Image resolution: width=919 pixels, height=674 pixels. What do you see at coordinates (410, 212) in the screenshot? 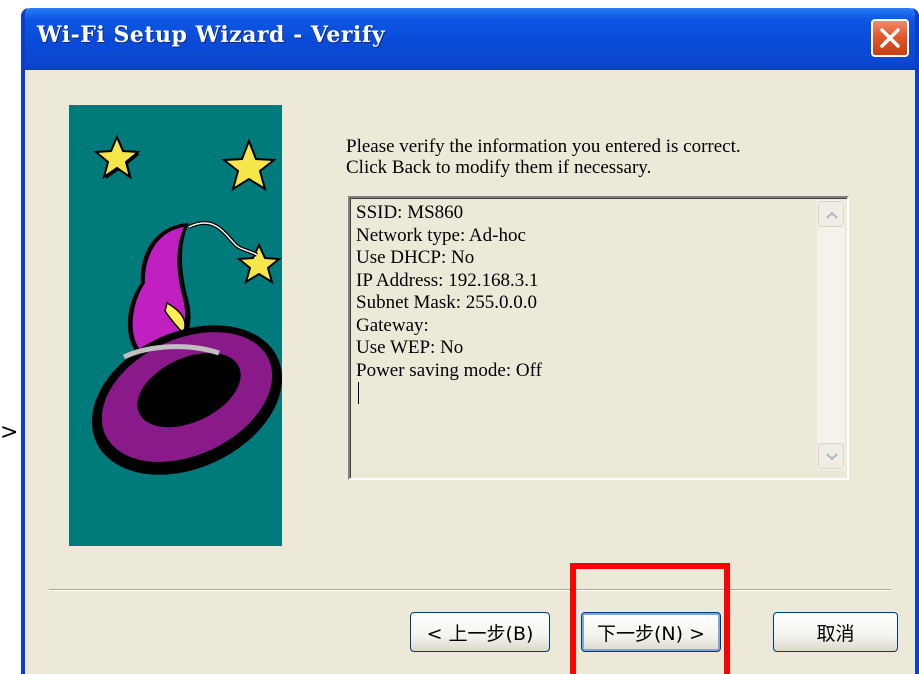
I see `summary-line-ssid: SSID: MS860` at bounding box center [410, 212].